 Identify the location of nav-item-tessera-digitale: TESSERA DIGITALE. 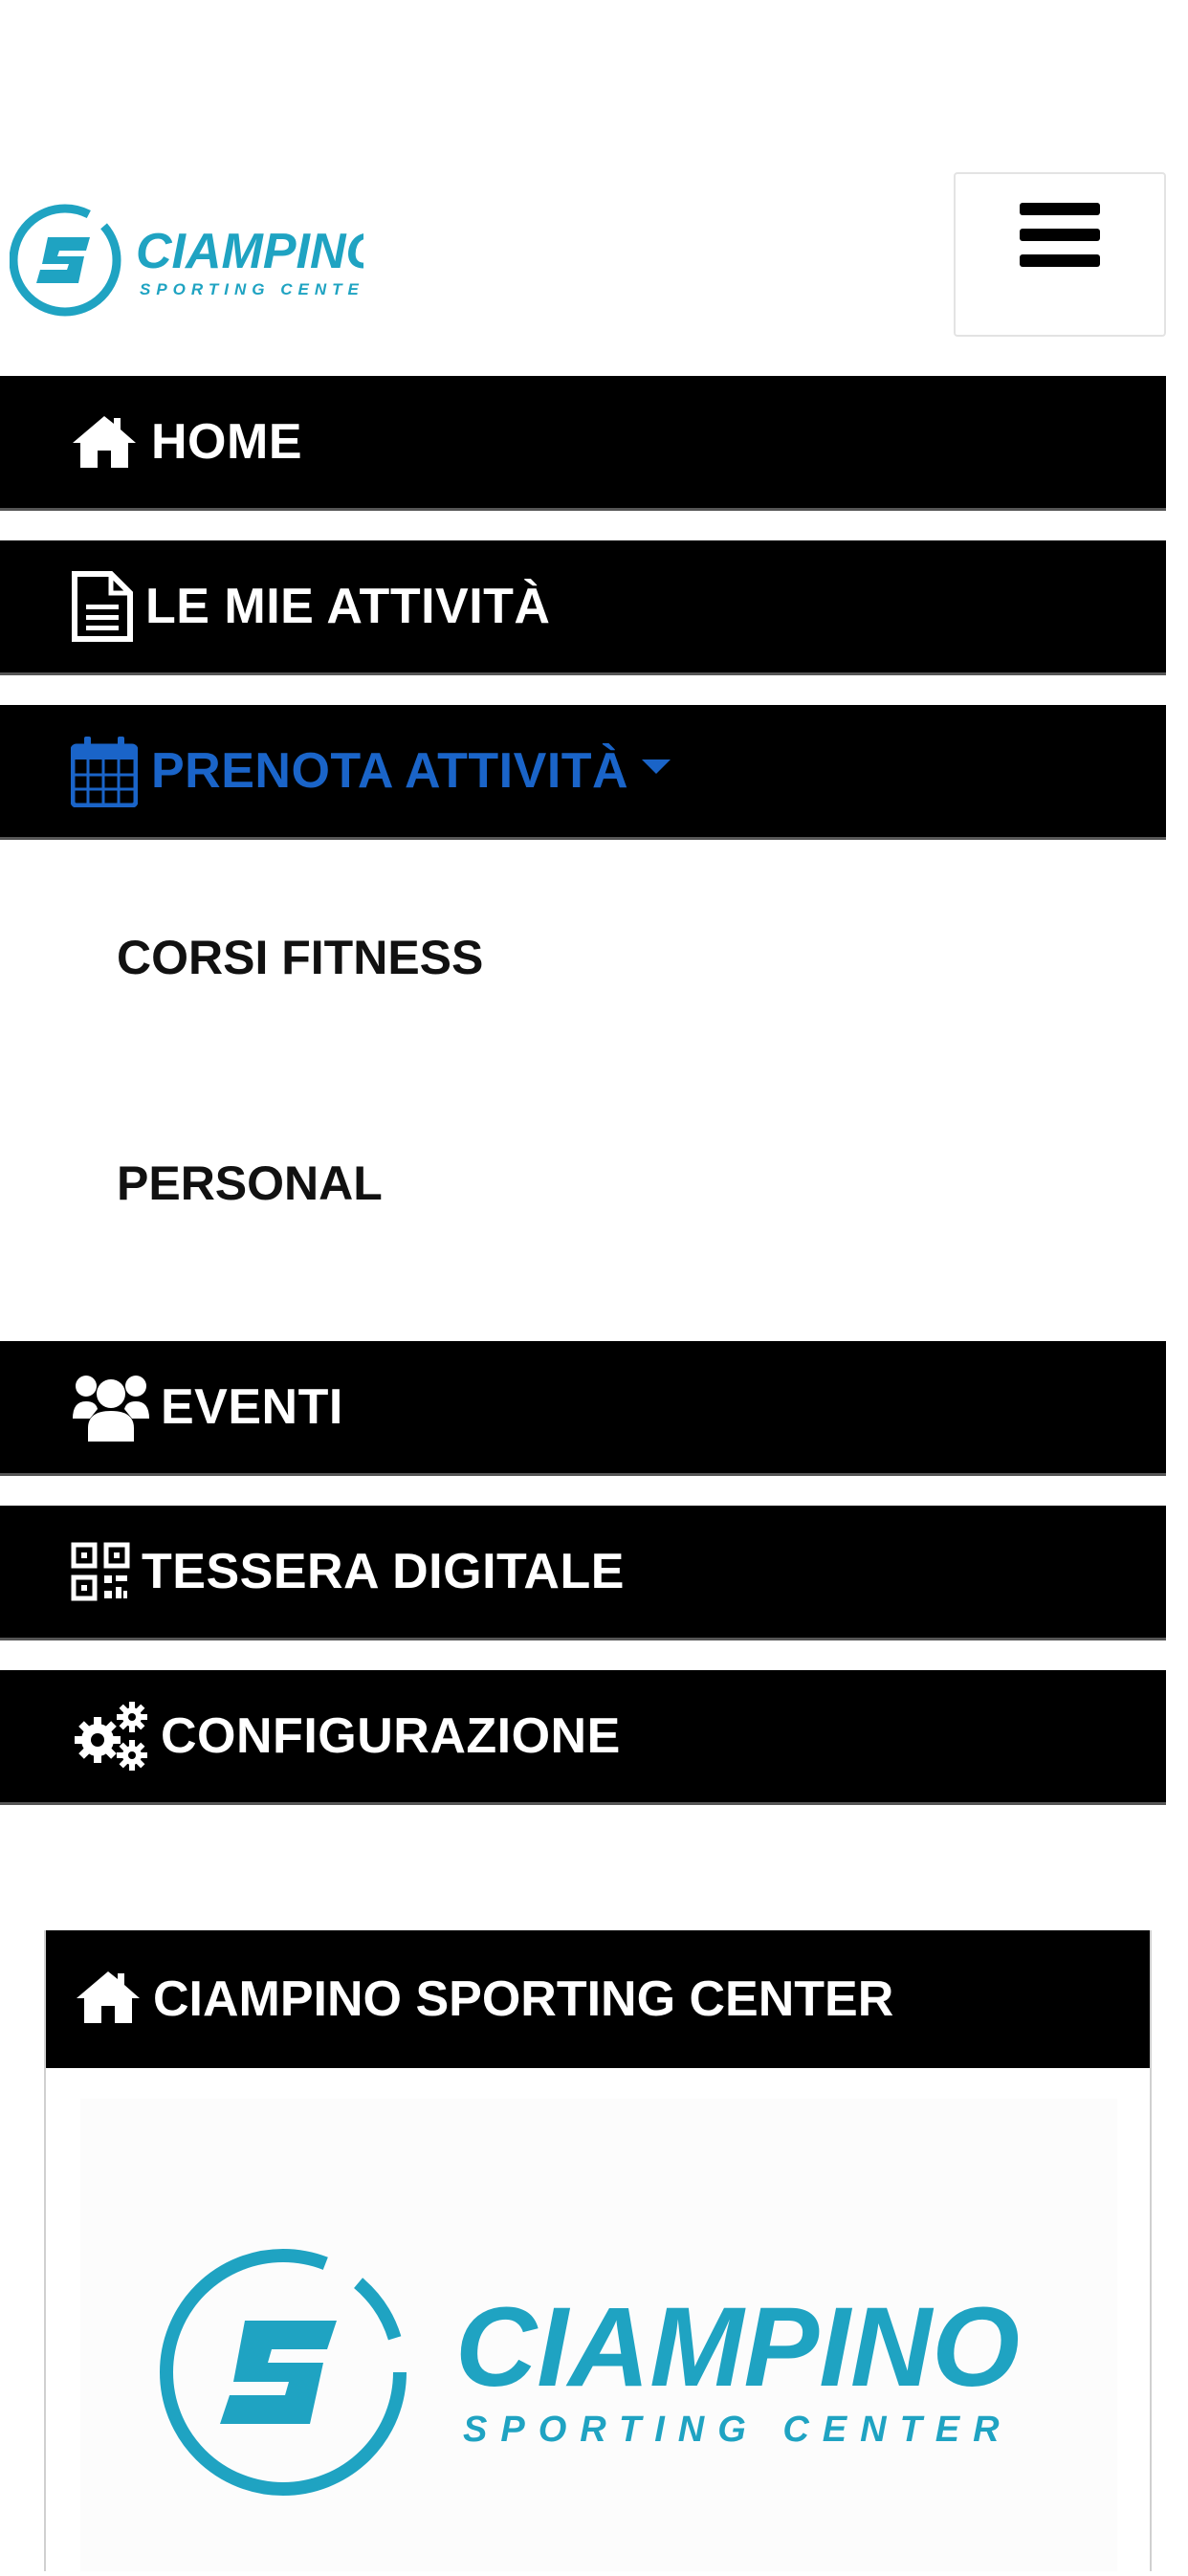
(583, 1573).